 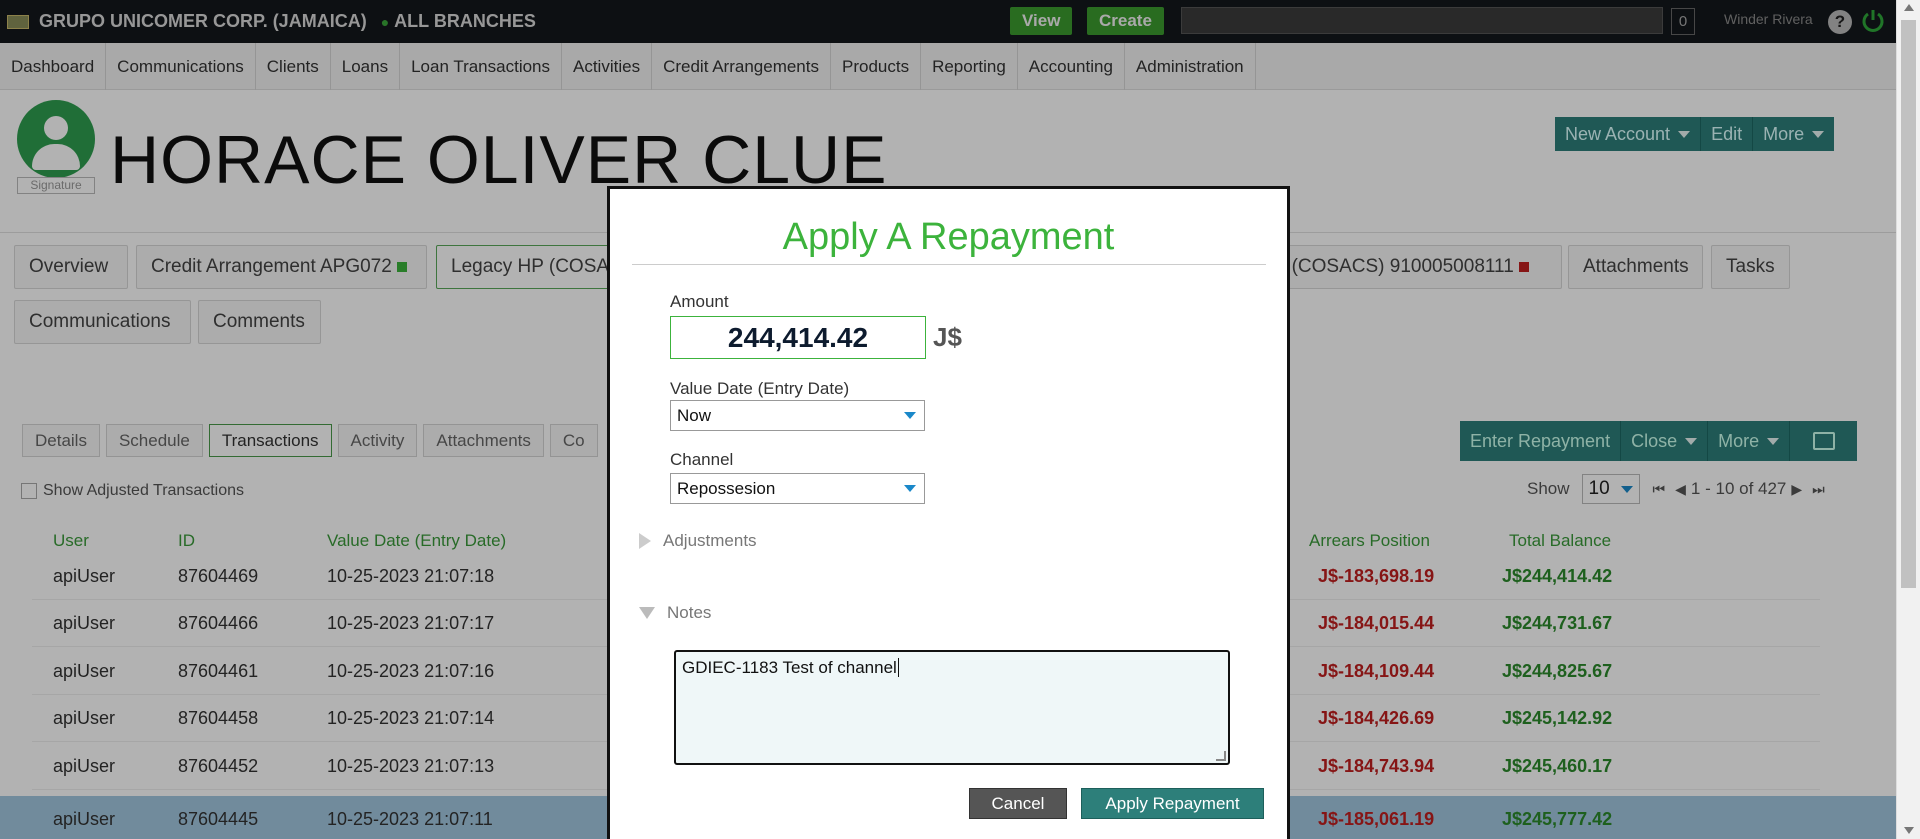 I want to click on scroll-thumb, so click(x=1908, y=304).